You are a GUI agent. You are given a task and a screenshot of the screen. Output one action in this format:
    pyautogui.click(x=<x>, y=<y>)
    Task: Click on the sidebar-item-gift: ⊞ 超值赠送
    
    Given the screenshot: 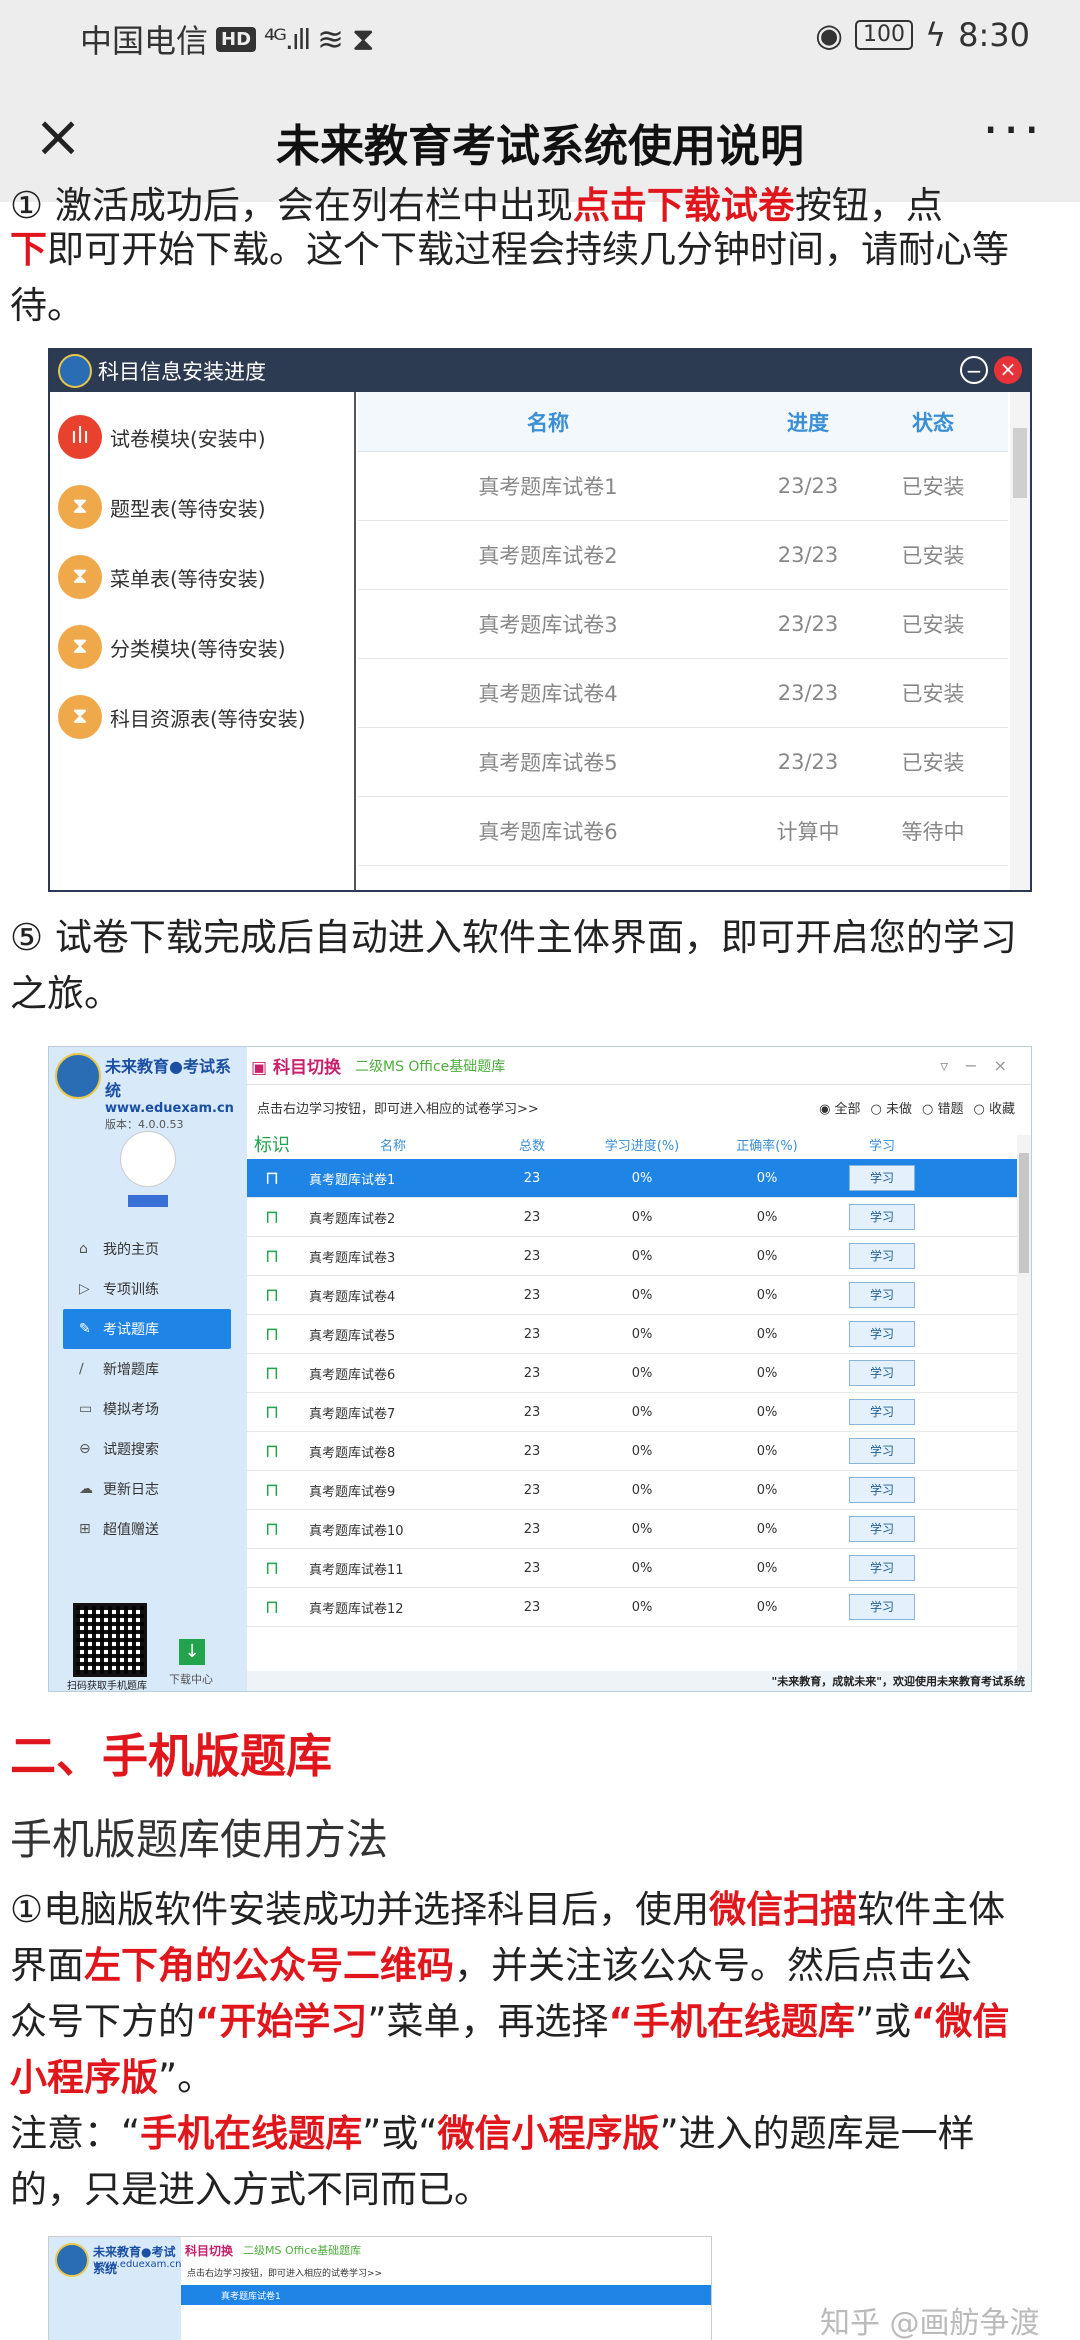 What is the action you would take?
    pyautogui.click(x=148, y=1529)
    